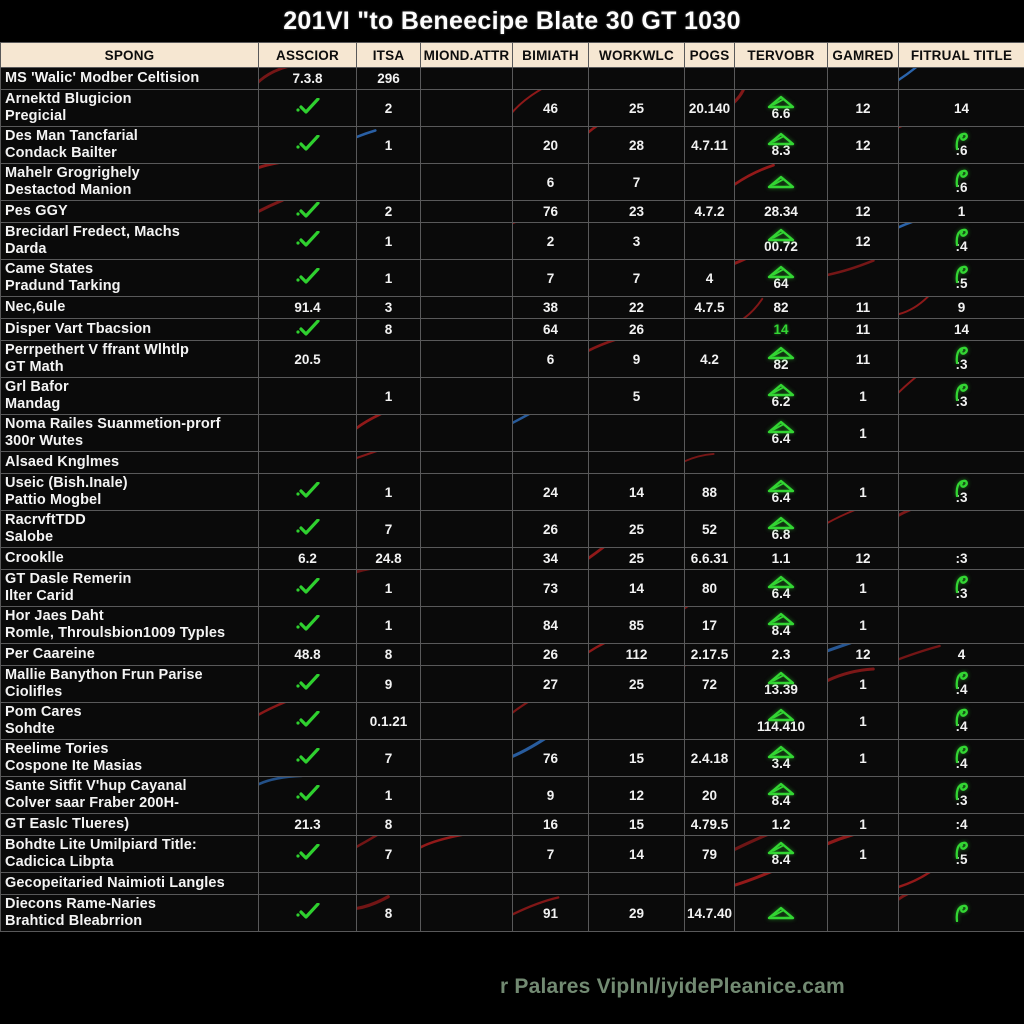 Image resolution: width=1024 pixels, height=1024 pixels. Describe the element at coordinates (636, 824) in the screenshot. I see `cell-workwc: 15` at that location.